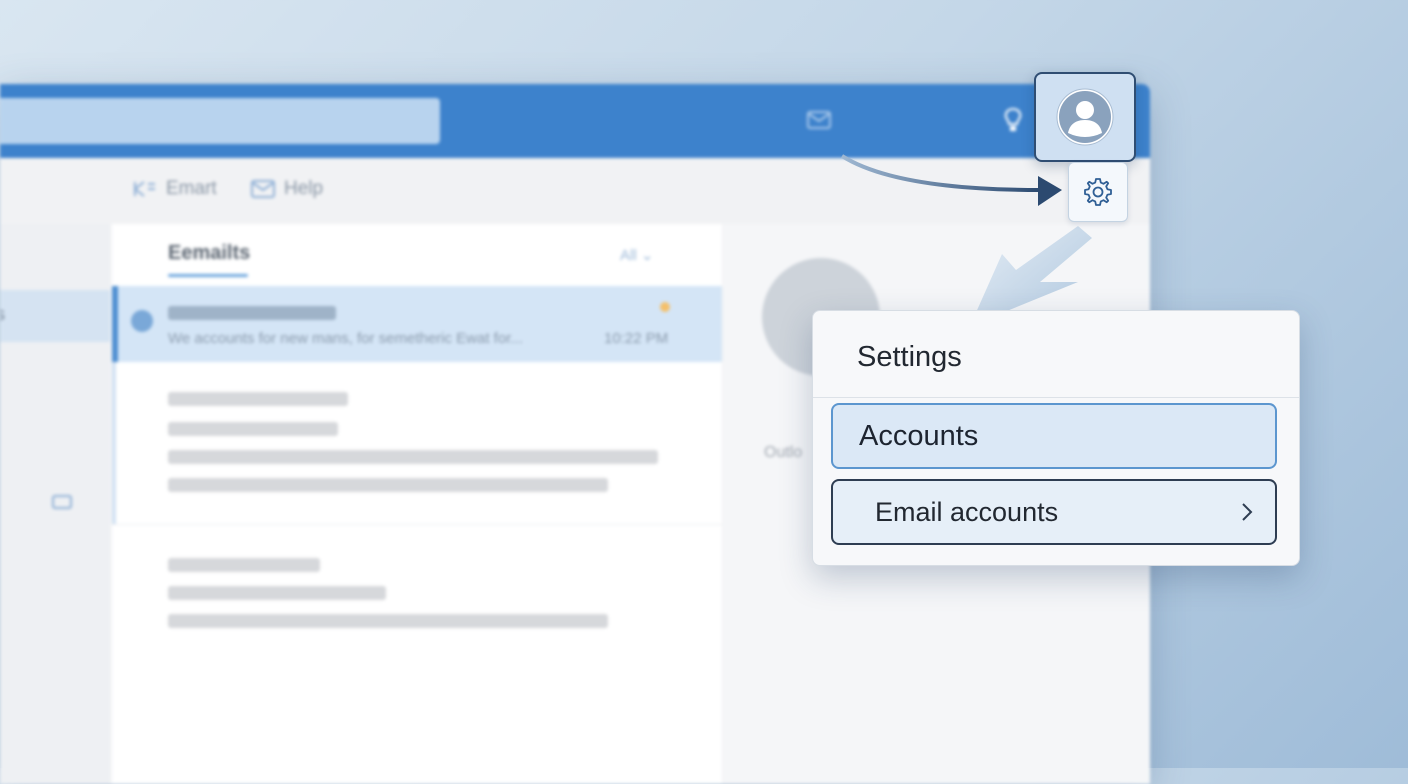 The width and height of the screenshot is (1408, 784). I want to click on sender-placeholder, so click(252, 313).